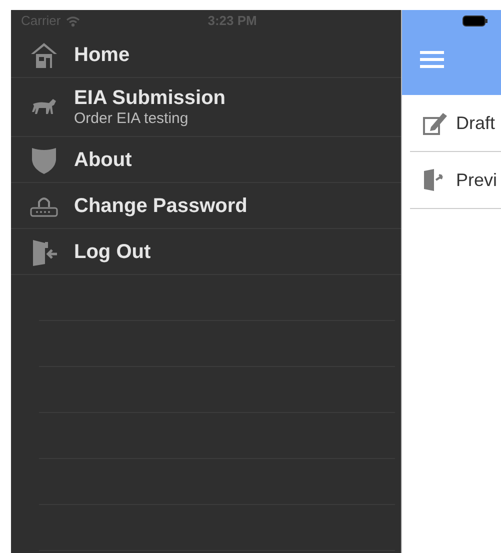 The height and width of the screenshot is (553, 501). I want to click on menu-item-subtitle: Order EIA testing, so click(132, 119).